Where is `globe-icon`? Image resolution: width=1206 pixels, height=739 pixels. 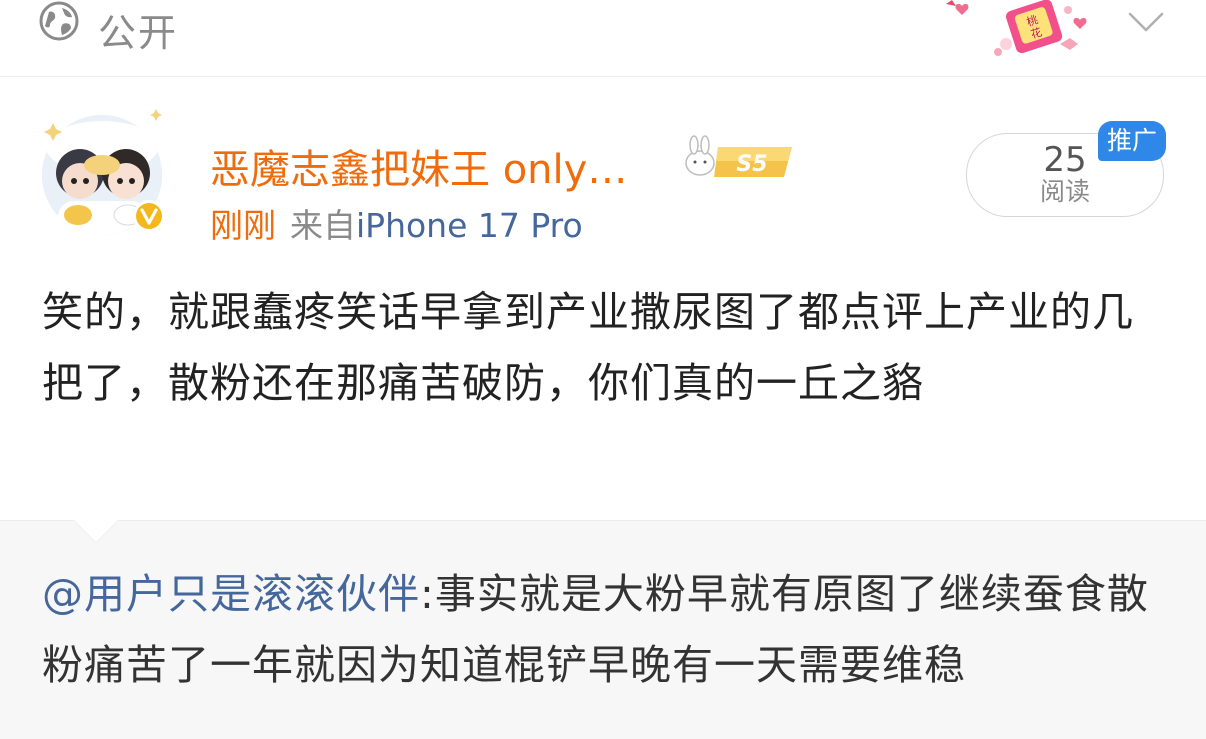 globe-icon is located at coordinates (59, 21).